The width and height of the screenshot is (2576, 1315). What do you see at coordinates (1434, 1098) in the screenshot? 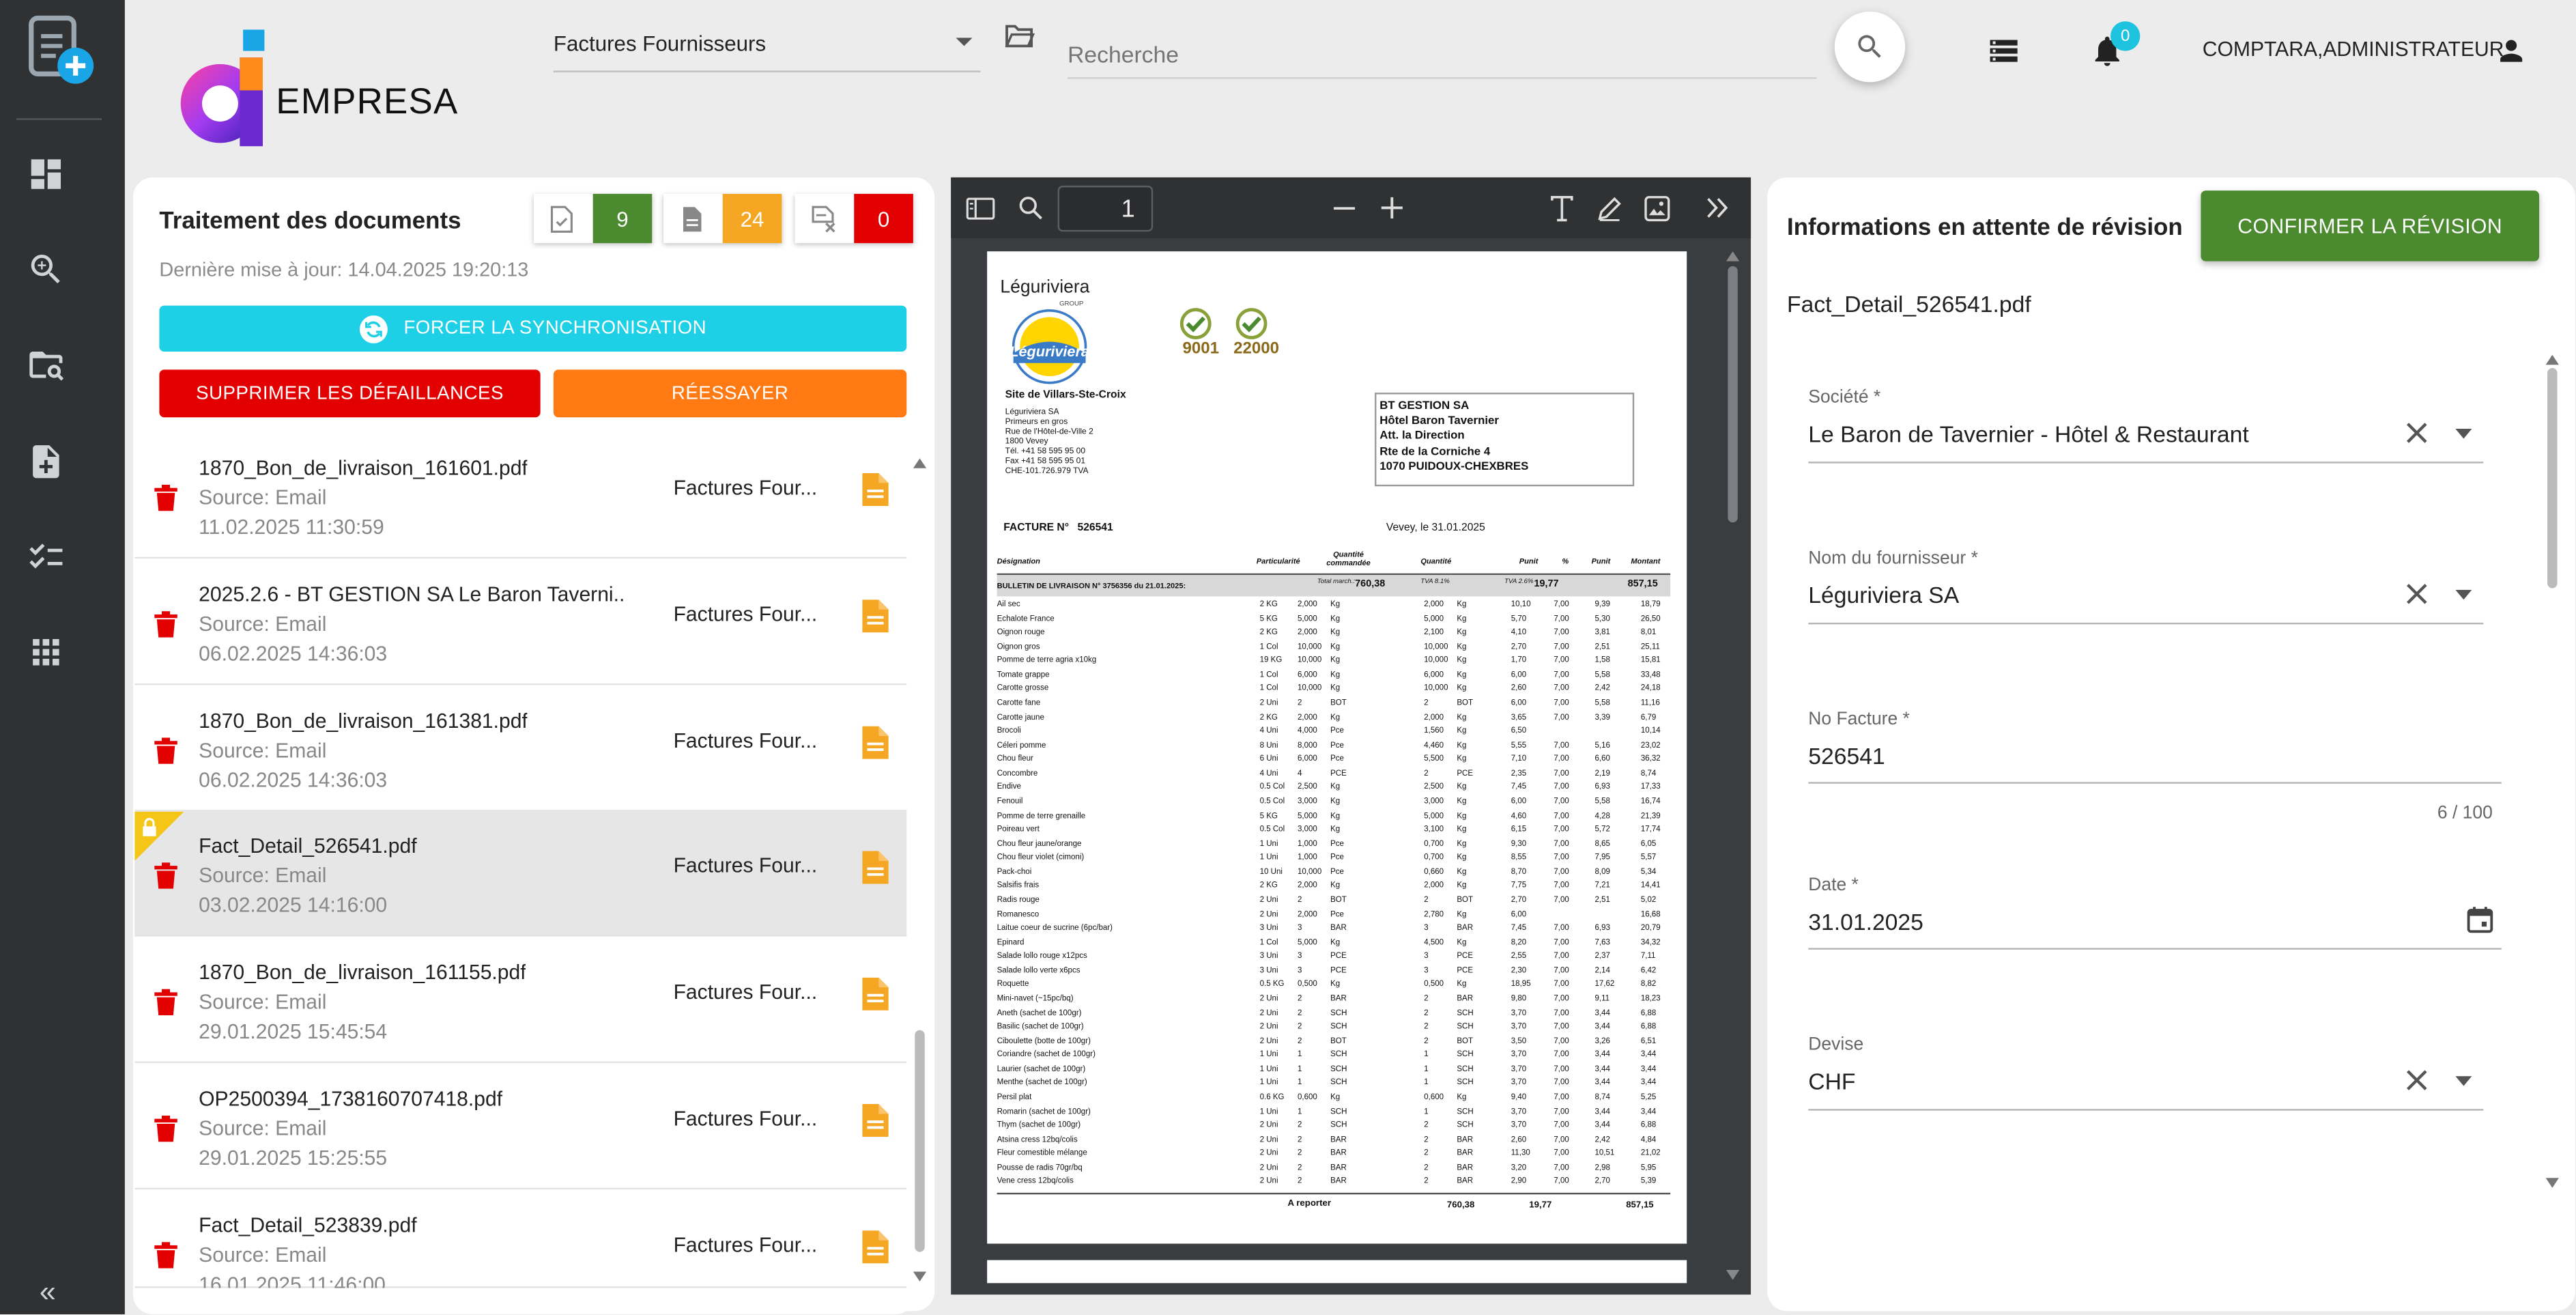
I see `invoice-cell: 0,600` at bounding box center [1434, 1098].